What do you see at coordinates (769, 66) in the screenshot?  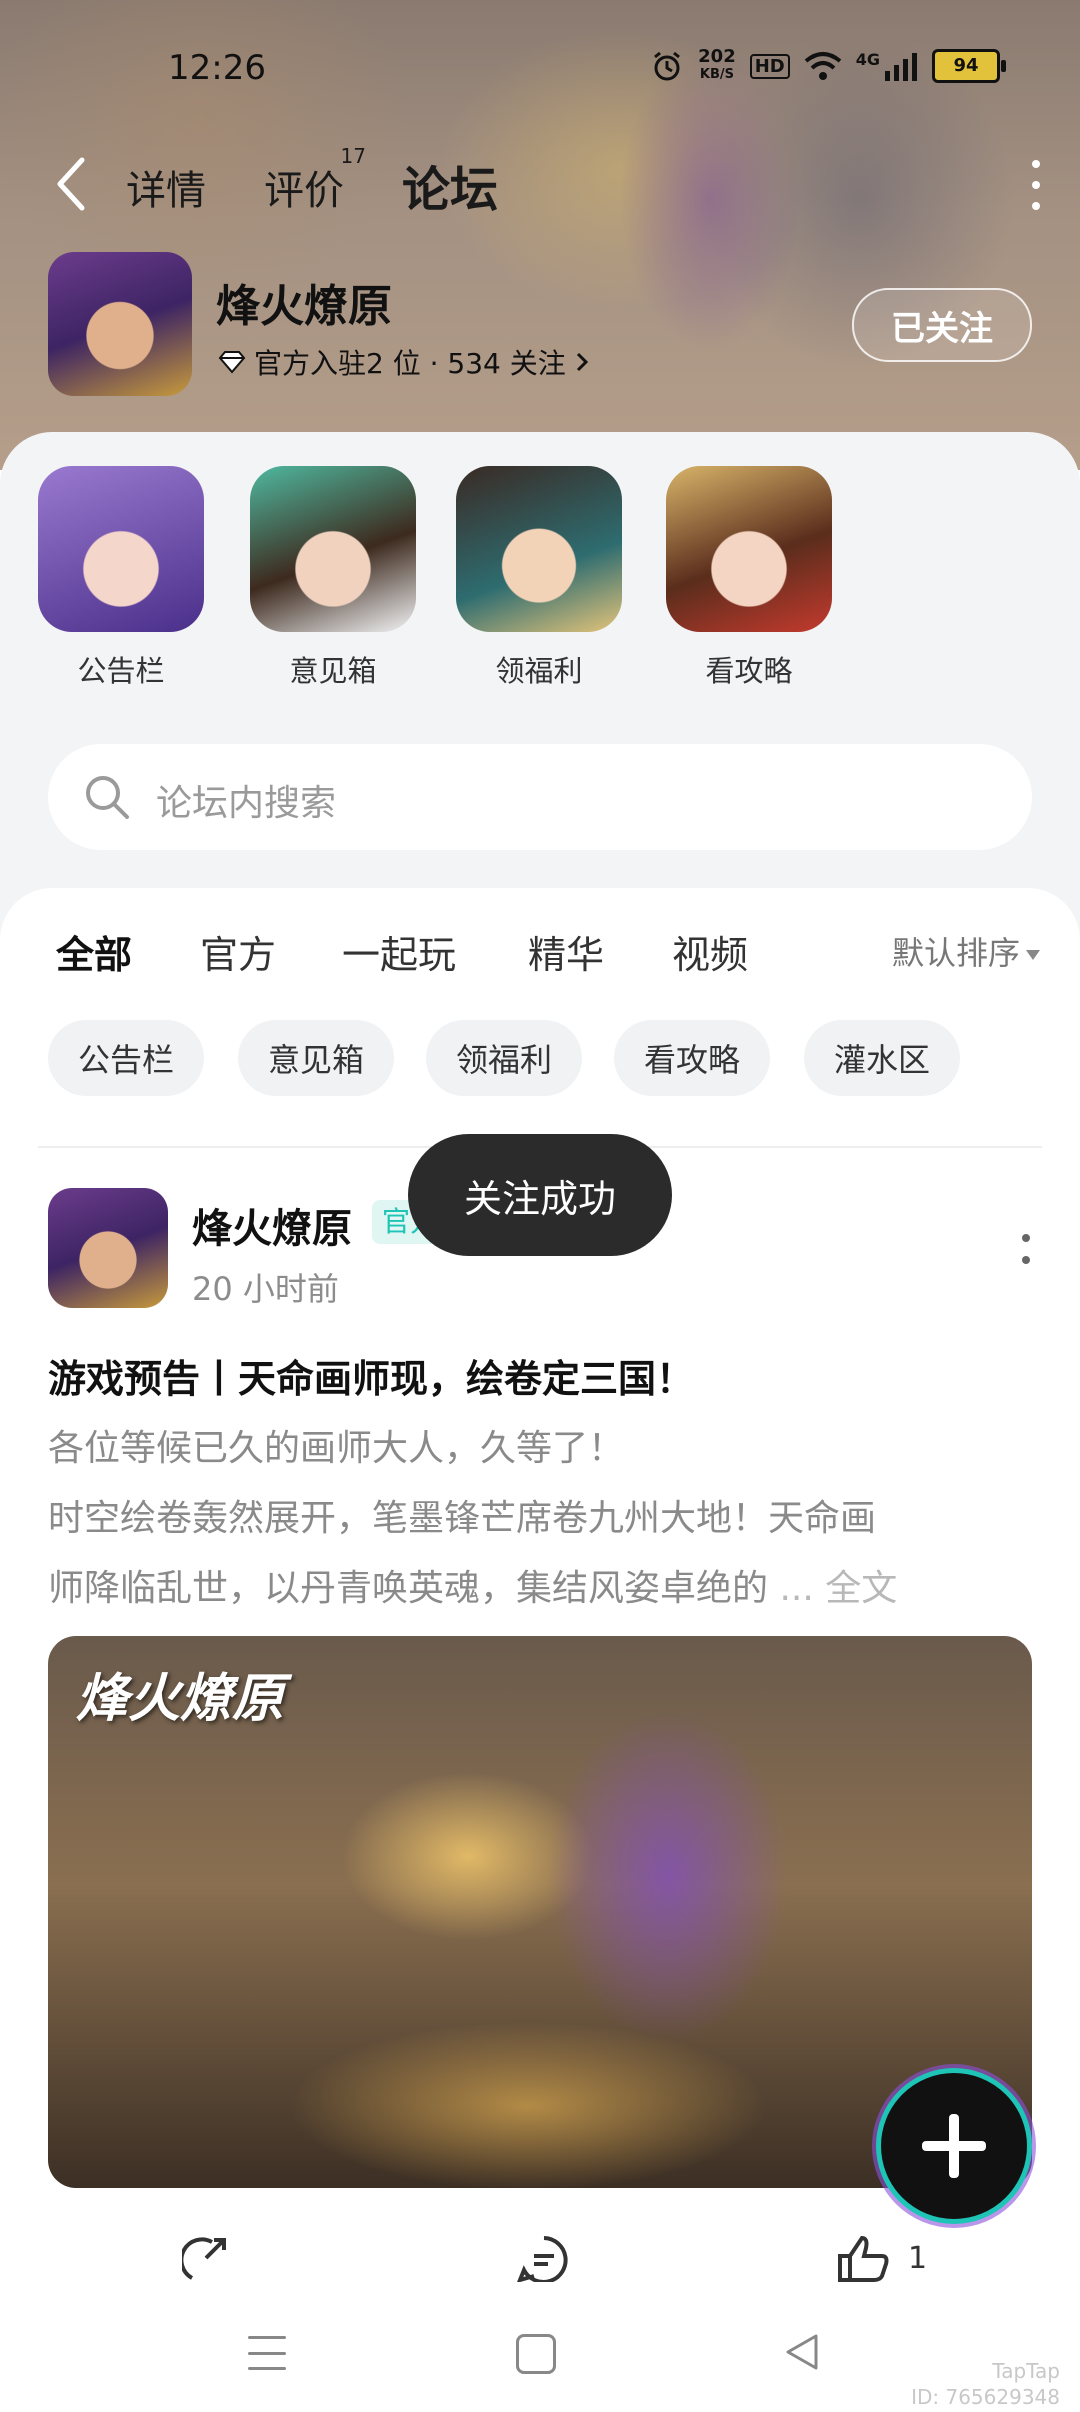 I see `hd-badge: HD` at bounding box center [769, 66].